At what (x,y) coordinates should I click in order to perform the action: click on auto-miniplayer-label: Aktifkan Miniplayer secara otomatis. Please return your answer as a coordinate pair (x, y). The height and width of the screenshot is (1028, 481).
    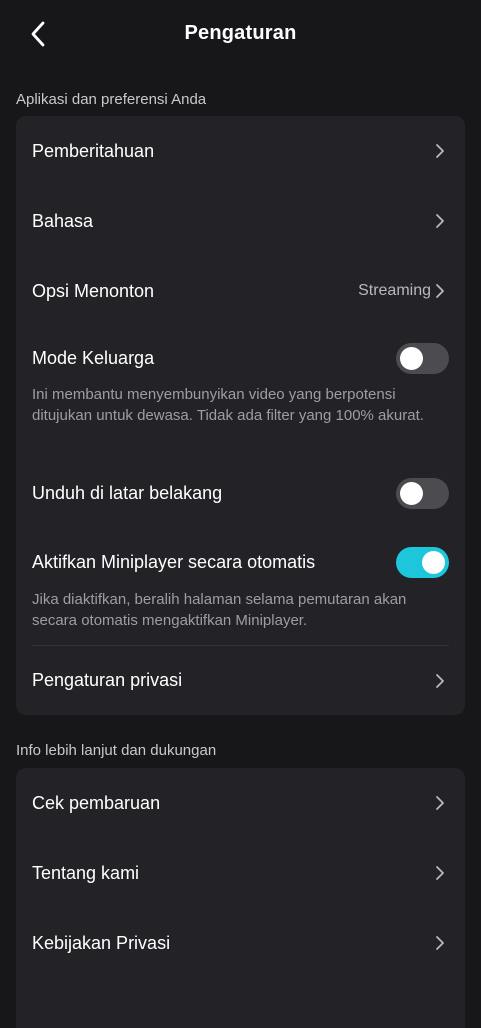
    Looking at the image, I should click on (174, 561).